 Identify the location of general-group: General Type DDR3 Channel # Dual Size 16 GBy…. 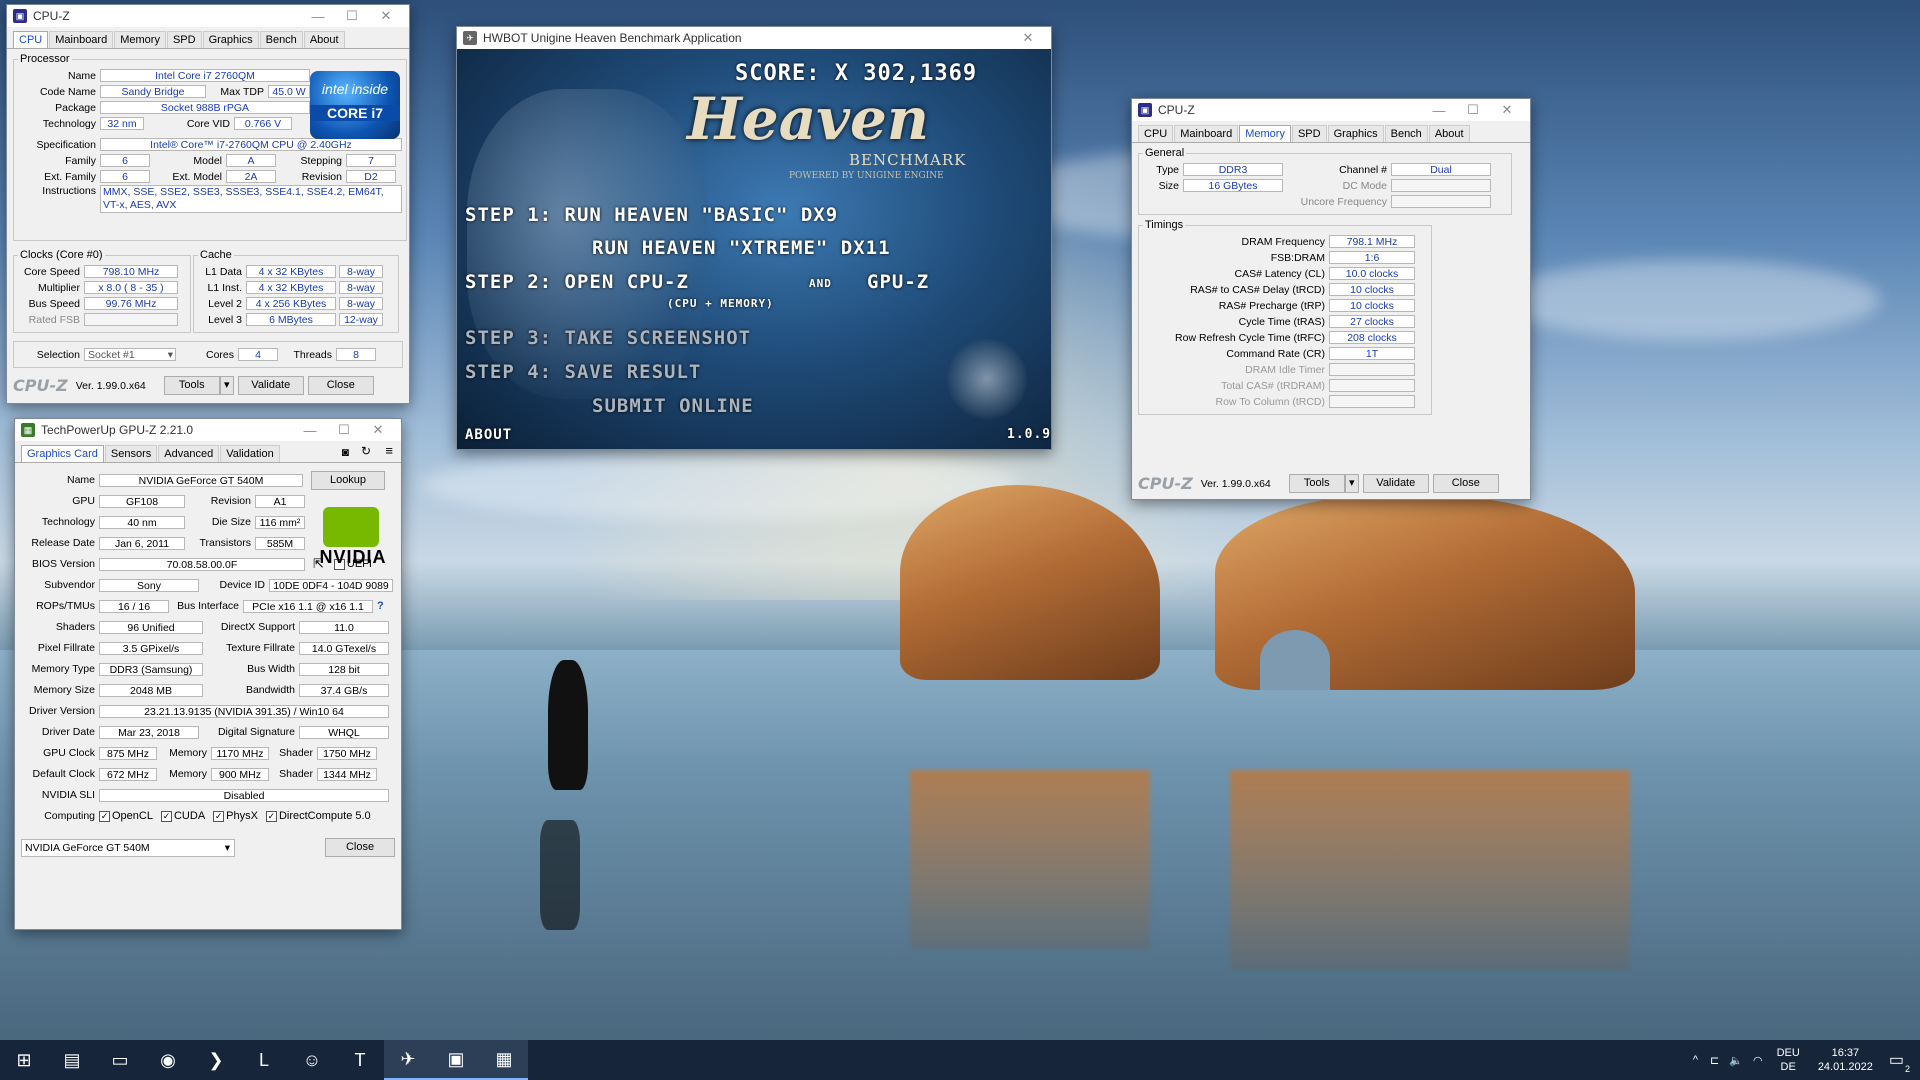
(1325, 181).